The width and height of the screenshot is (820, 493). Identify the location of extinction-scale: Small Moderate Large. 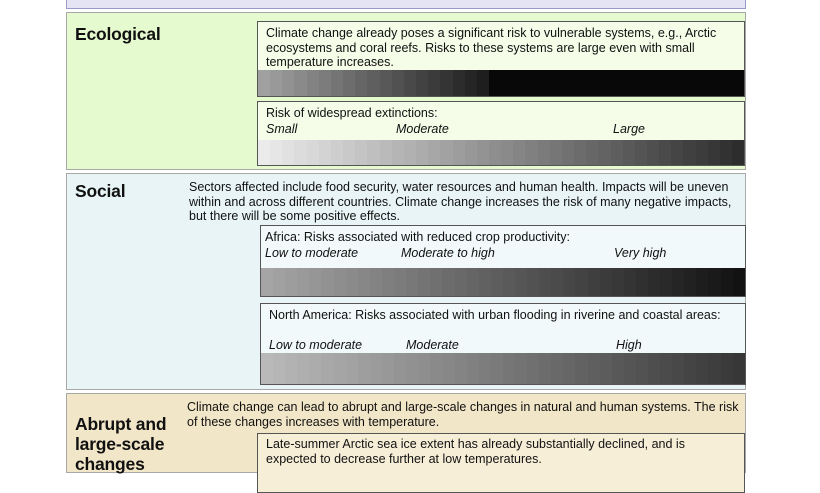
(502, 129).